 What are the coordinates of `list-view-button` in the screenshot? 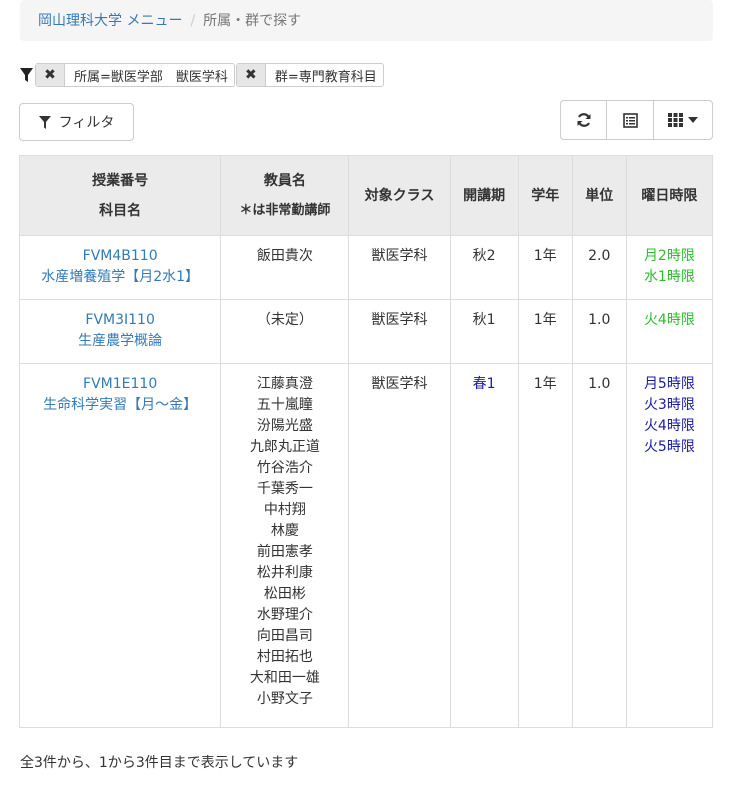 It's located at (630, 120).